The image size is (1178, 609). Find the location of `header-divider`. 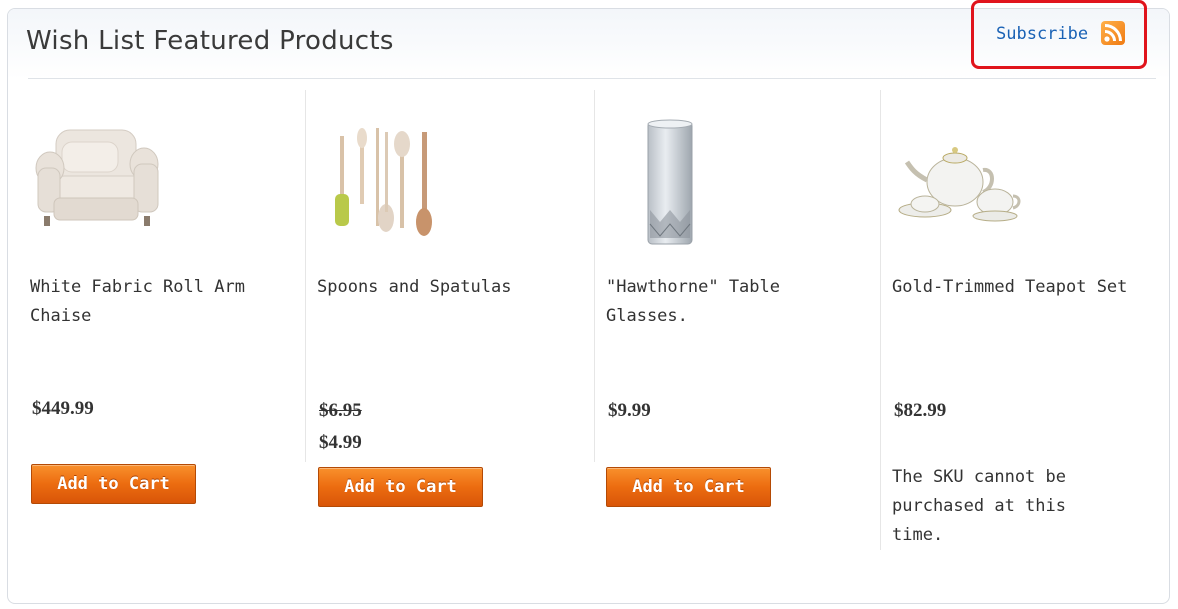

header-divider is located at coordinates (592, 78).